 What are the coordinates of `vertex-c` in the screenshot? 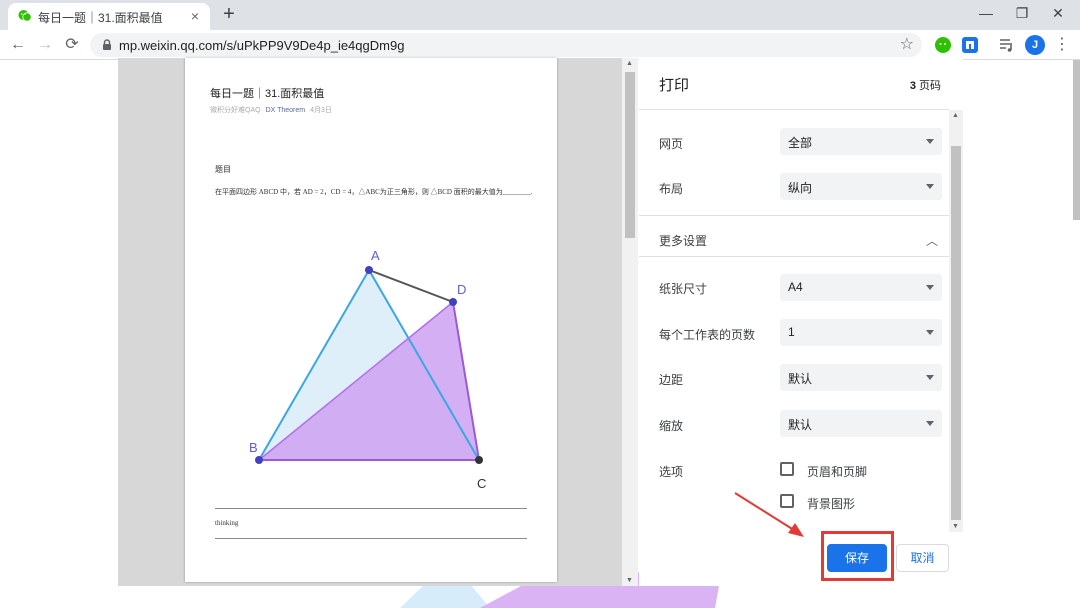 It's located at (479, 460).